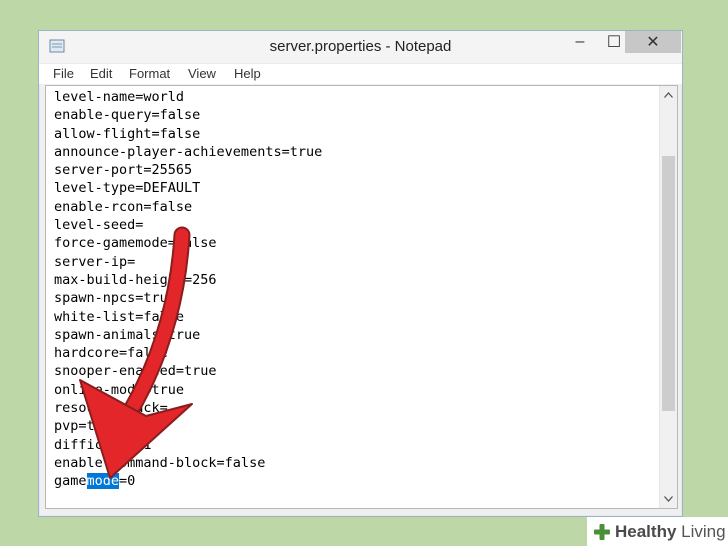 The width and height of the screenshot is (728, 546). I want to click on vertical-scrollbar, so click(668, 297).